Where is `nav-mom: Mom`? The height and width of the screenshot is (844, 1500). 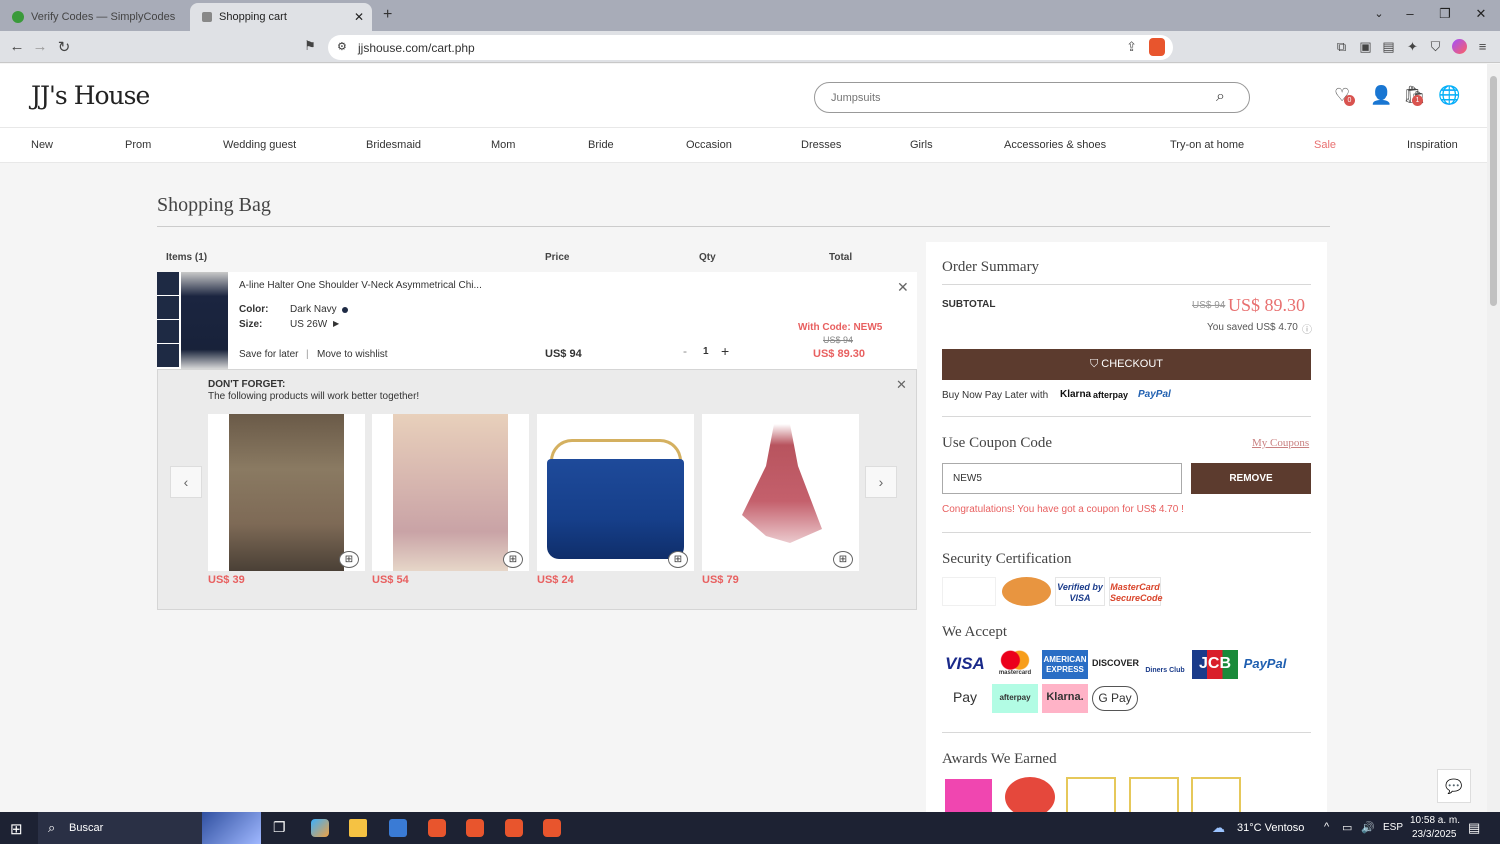 nav-mom: Mom is located at coordinates (503, 145).